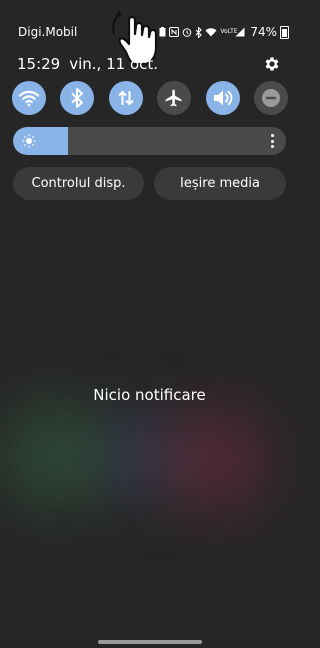  What do you see at coordinates (150, 98) in the screenshot?
I see `quick-settings-row` at bounding box center [150, 98].